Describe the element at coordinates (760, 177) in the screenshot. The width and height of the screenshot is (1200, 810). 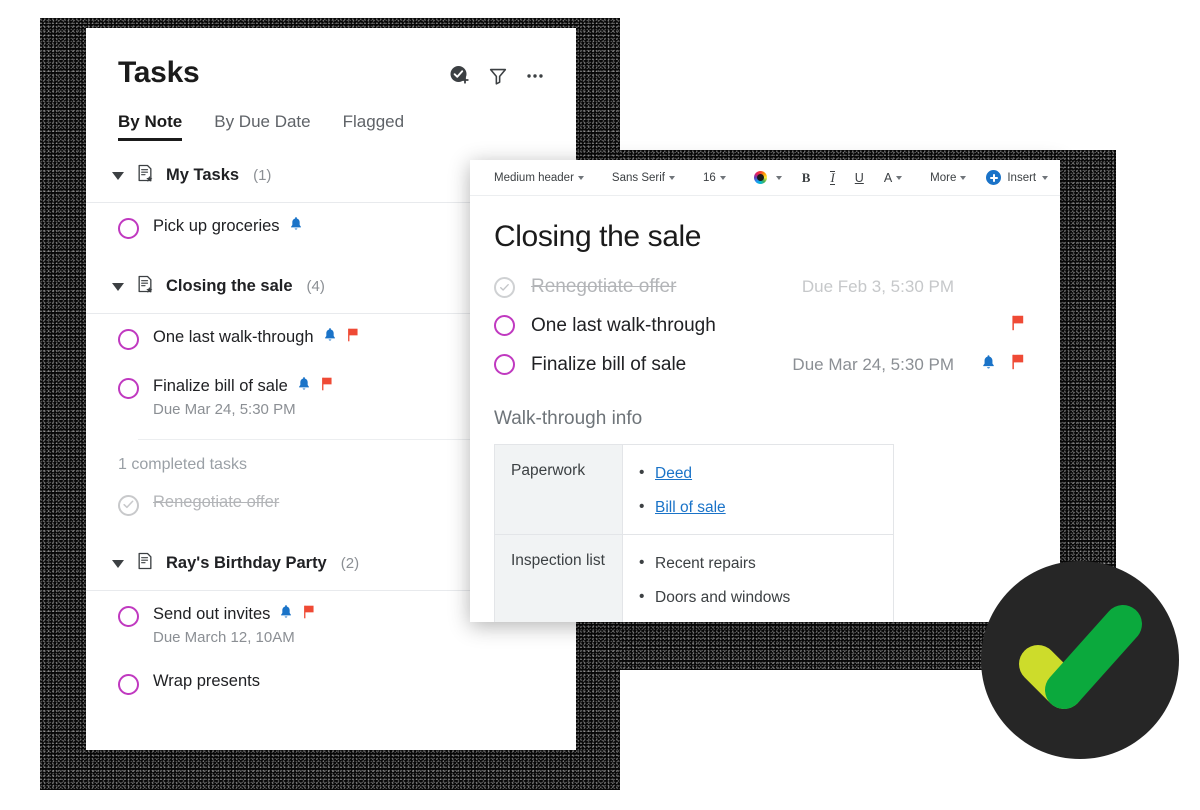
I see `color-wheel-icon` at that location.